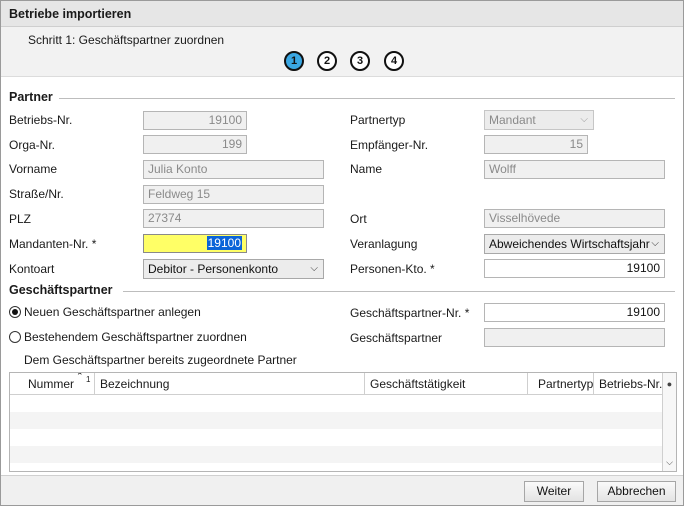 This screenshot has width=684, height=506. Describe the element at coordinates (629, 384) in the screenshot. I see `column-header-betriebs-nr: Betriebs-Nr.` at that location.